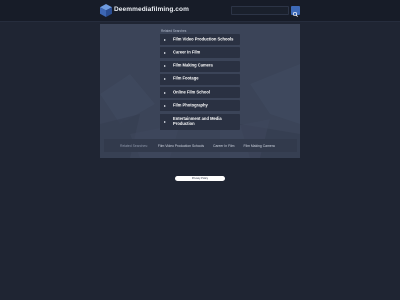  I want to click on related-link-label: Career In Film, so click(187, 52).